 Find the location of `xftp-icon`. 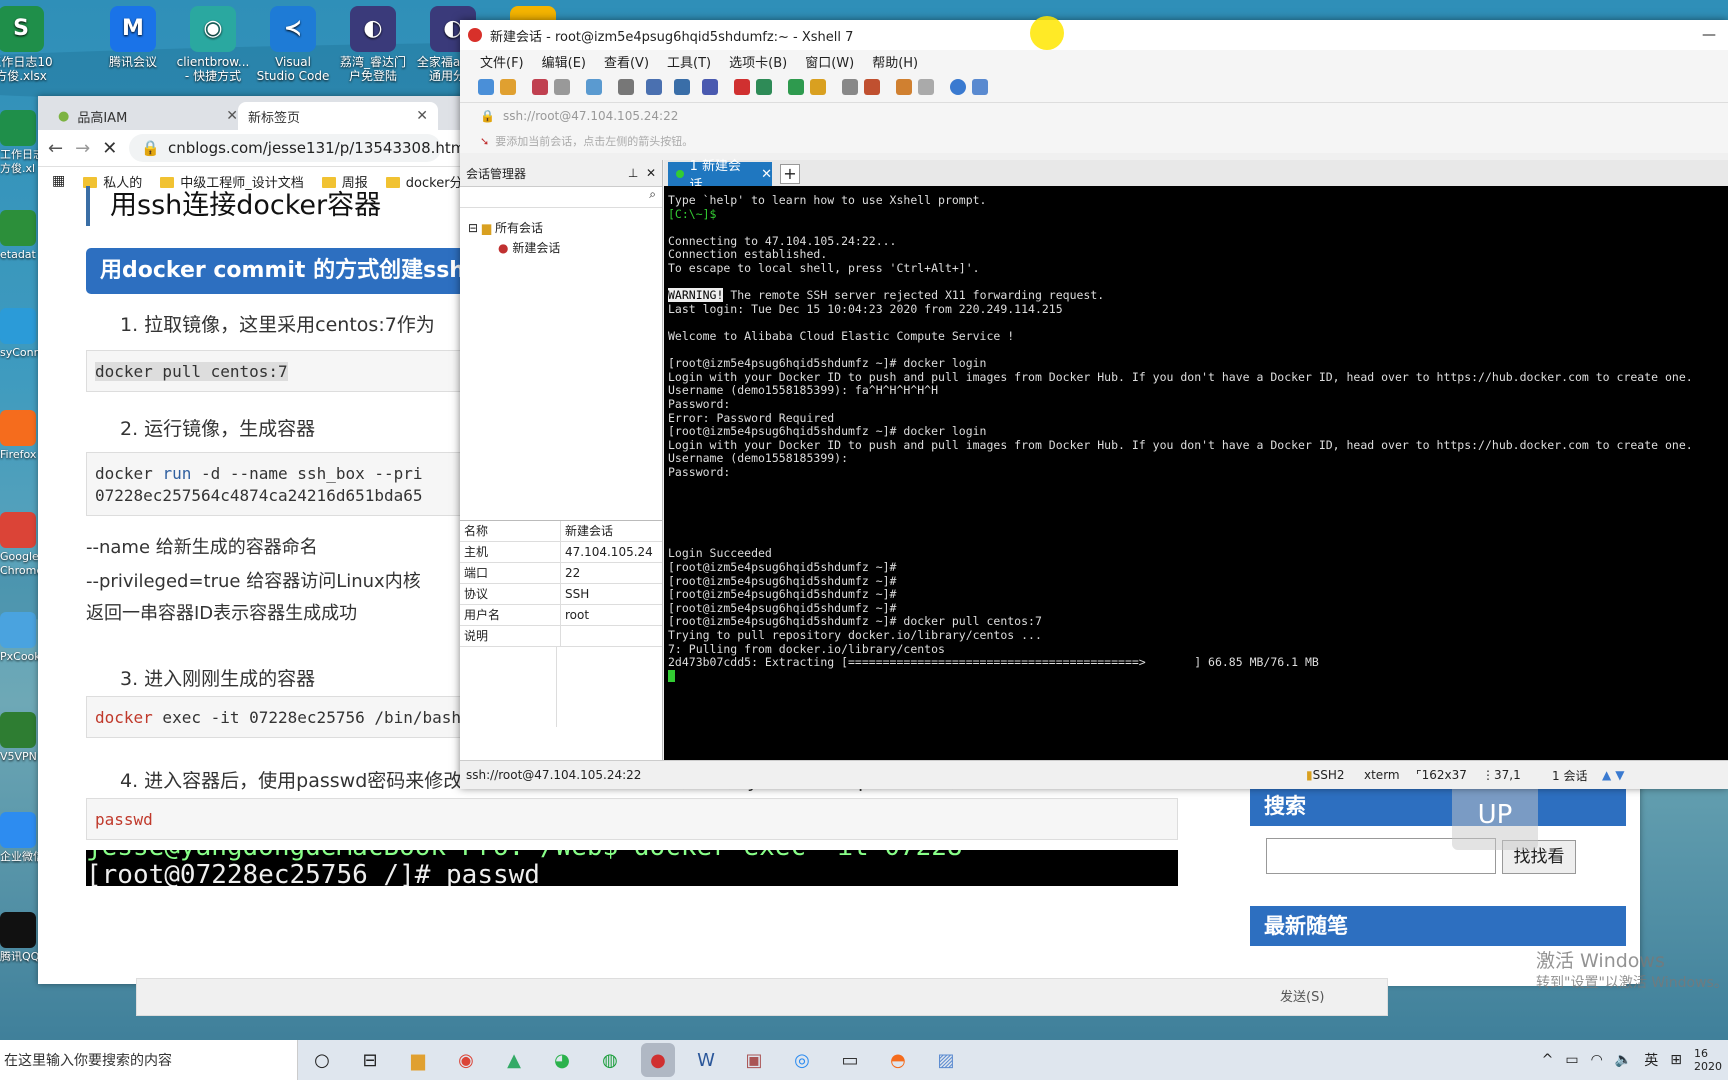

xftp-icon is located at coordinates (742, 87).